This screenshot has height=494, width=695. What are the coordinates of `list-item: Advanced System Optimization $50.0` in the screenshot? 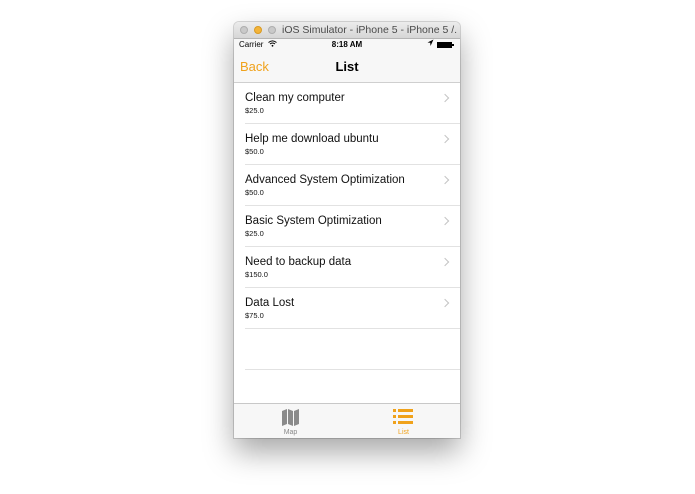 It's located at (352, 185).